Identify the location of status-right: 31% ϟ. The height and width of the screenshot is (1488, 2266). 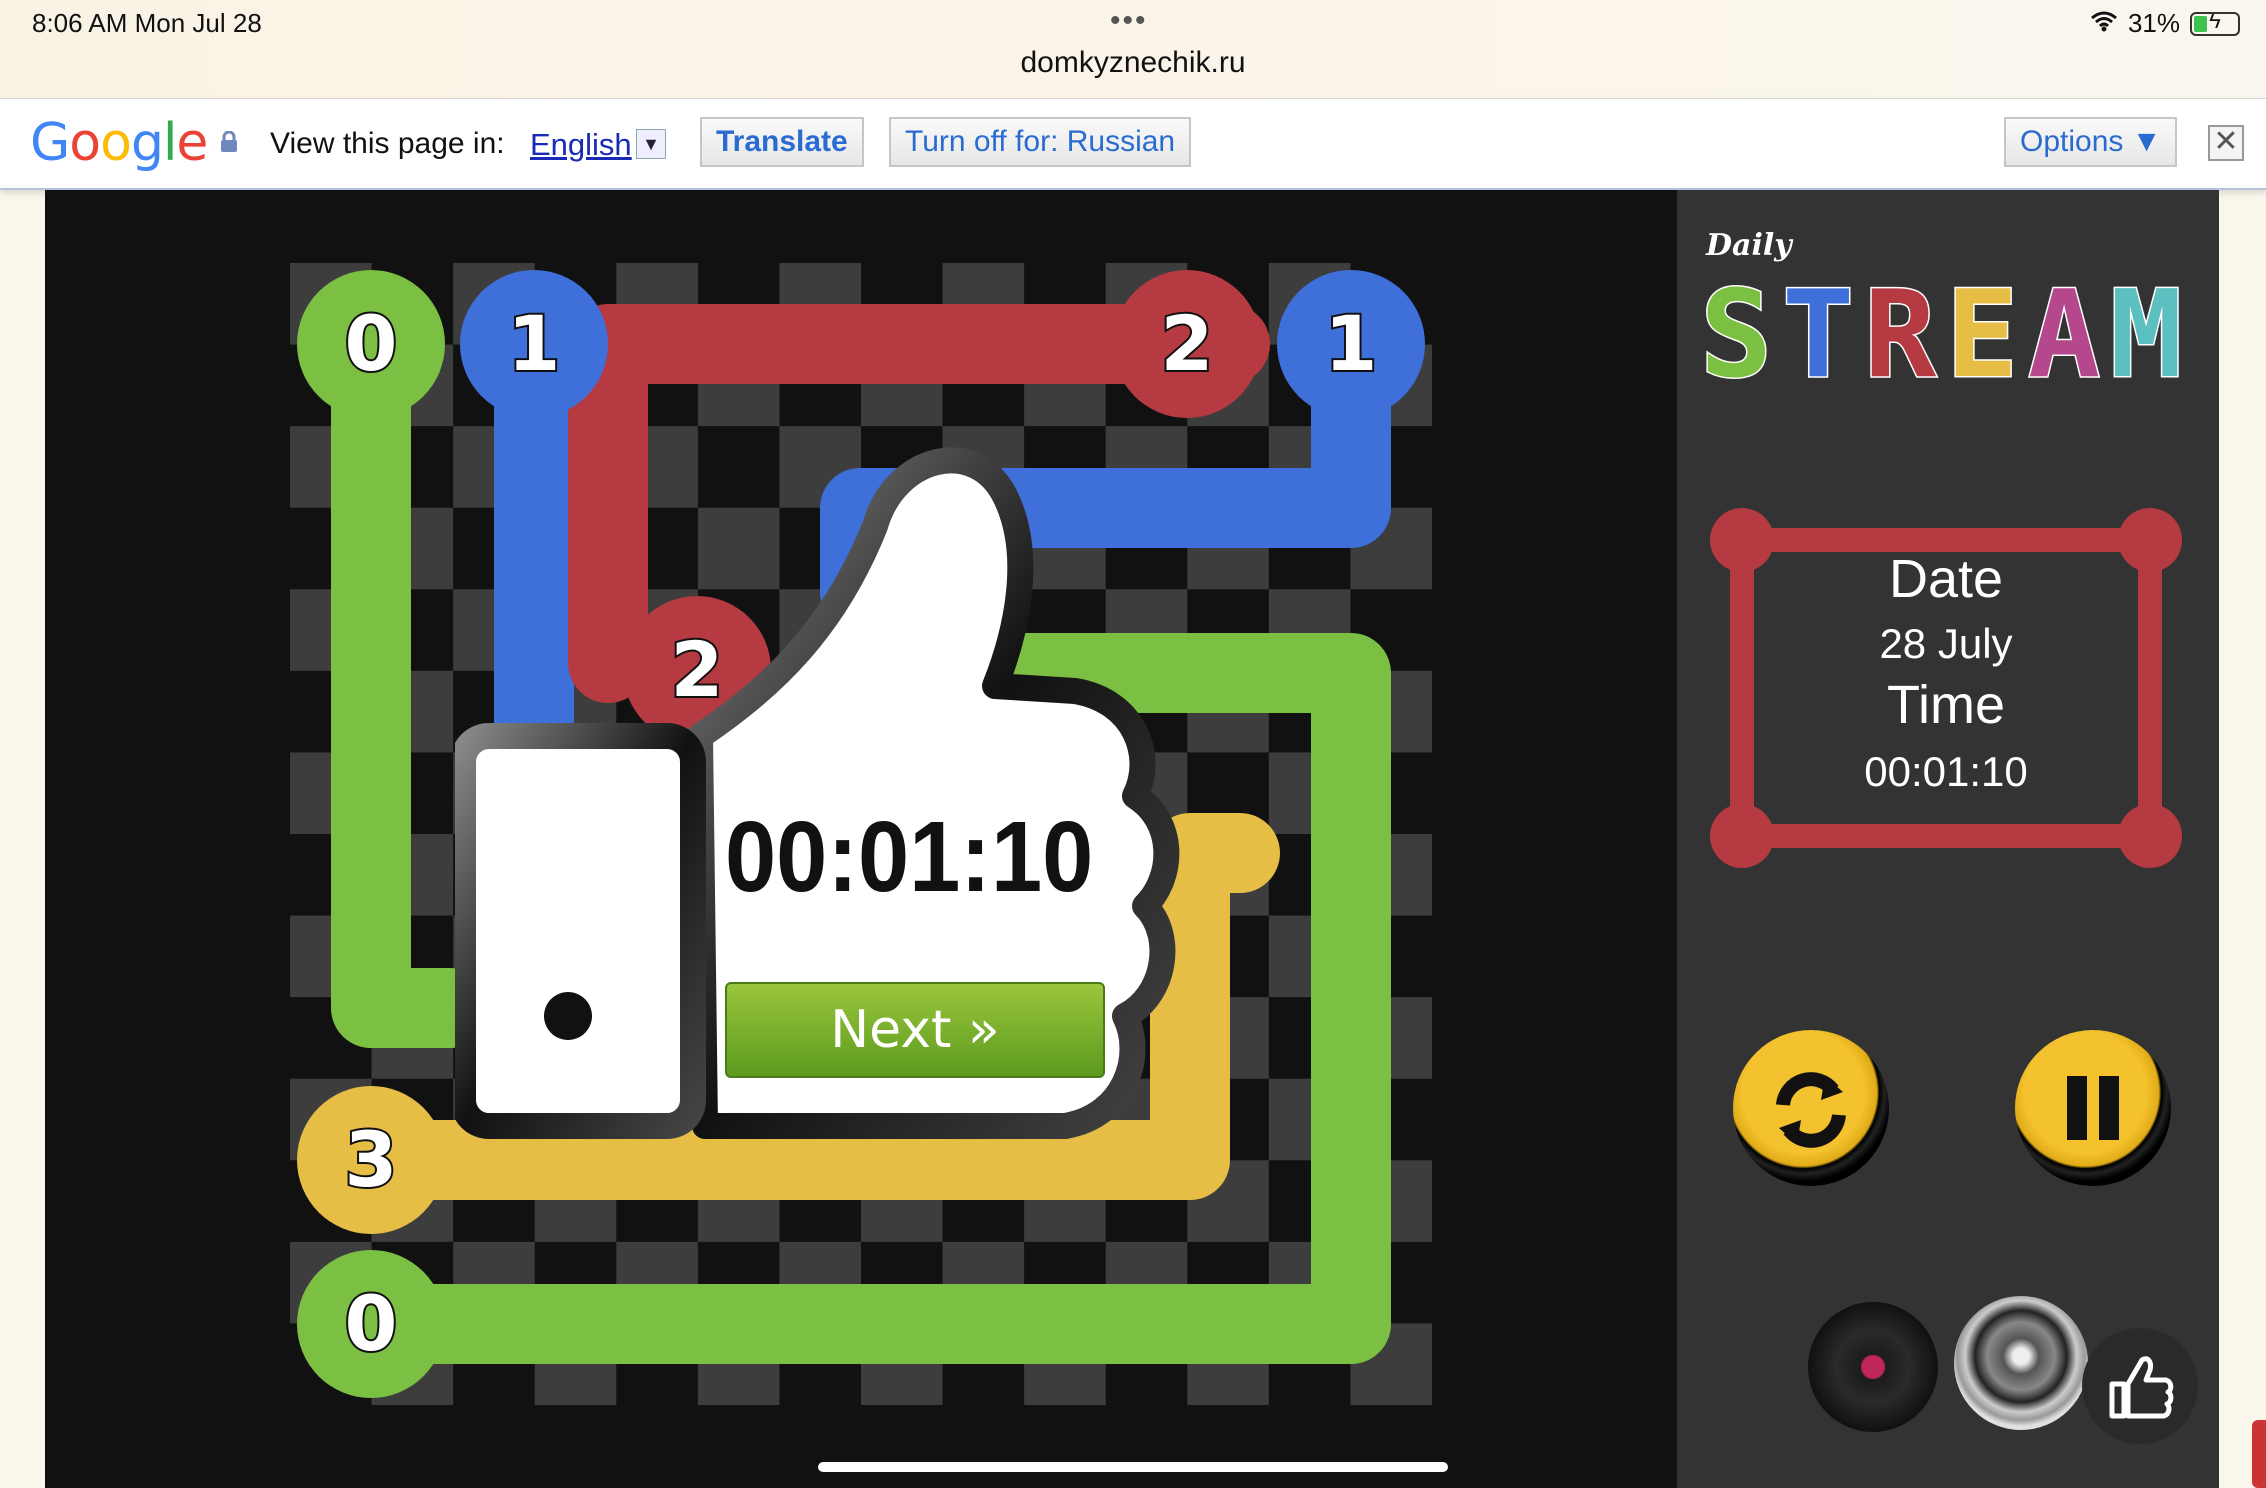
(2165, 23).